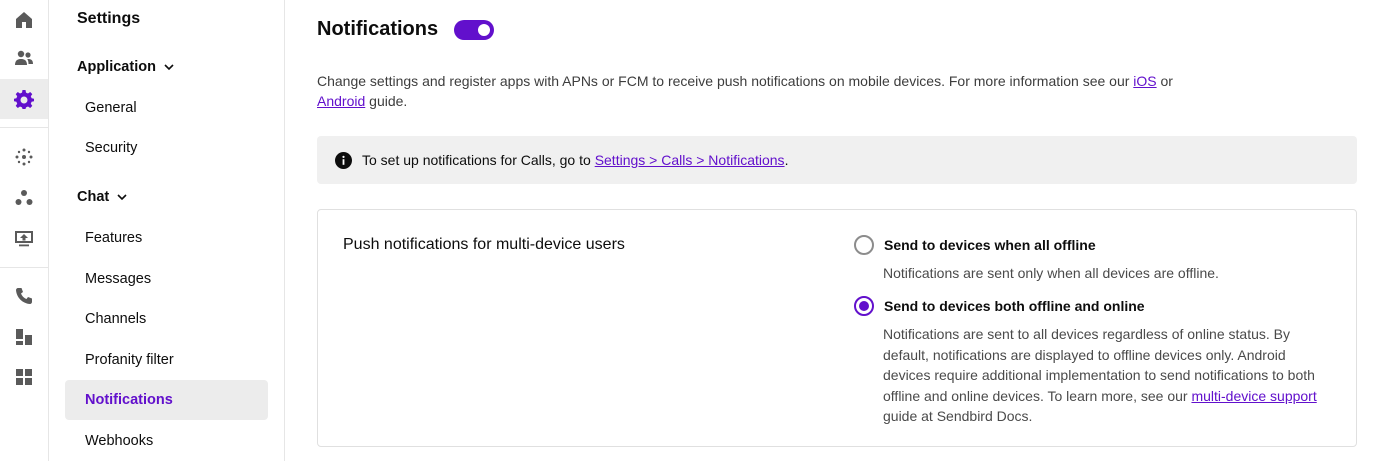  I want to click on sidebar-item-notifications: Notifications, so click(166, 400).